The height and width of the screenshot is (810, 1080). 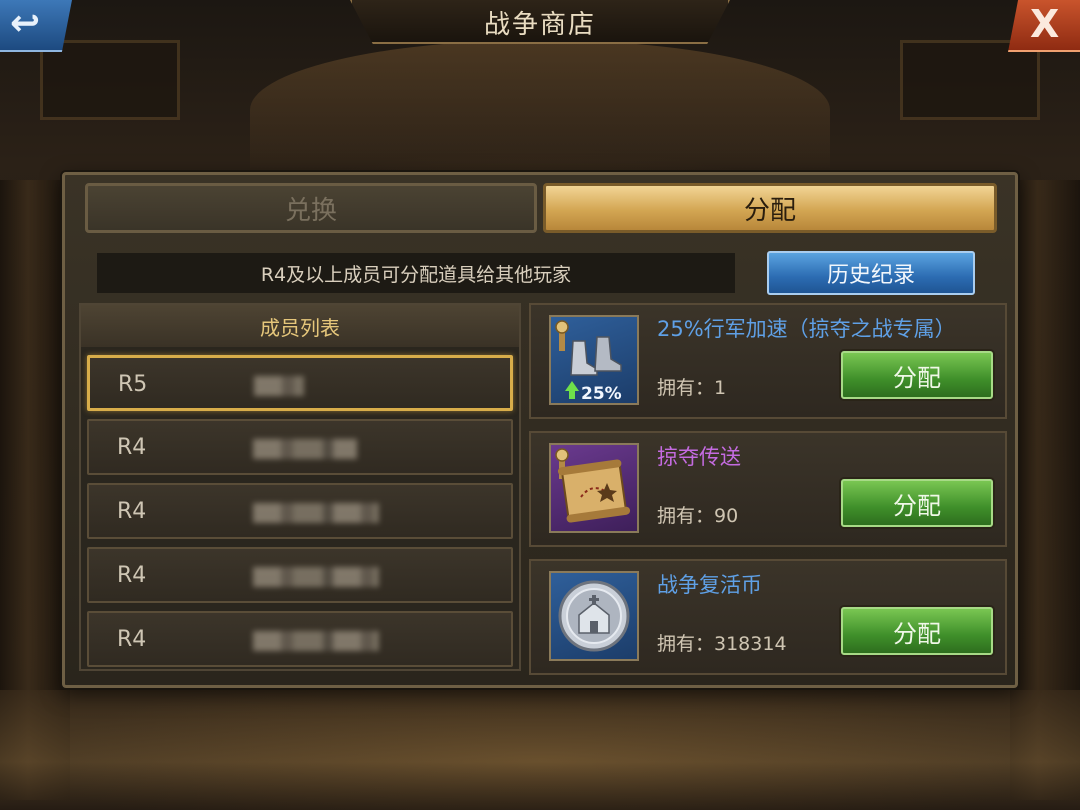 I want to click on background-floor, so click(x=540, y=750).